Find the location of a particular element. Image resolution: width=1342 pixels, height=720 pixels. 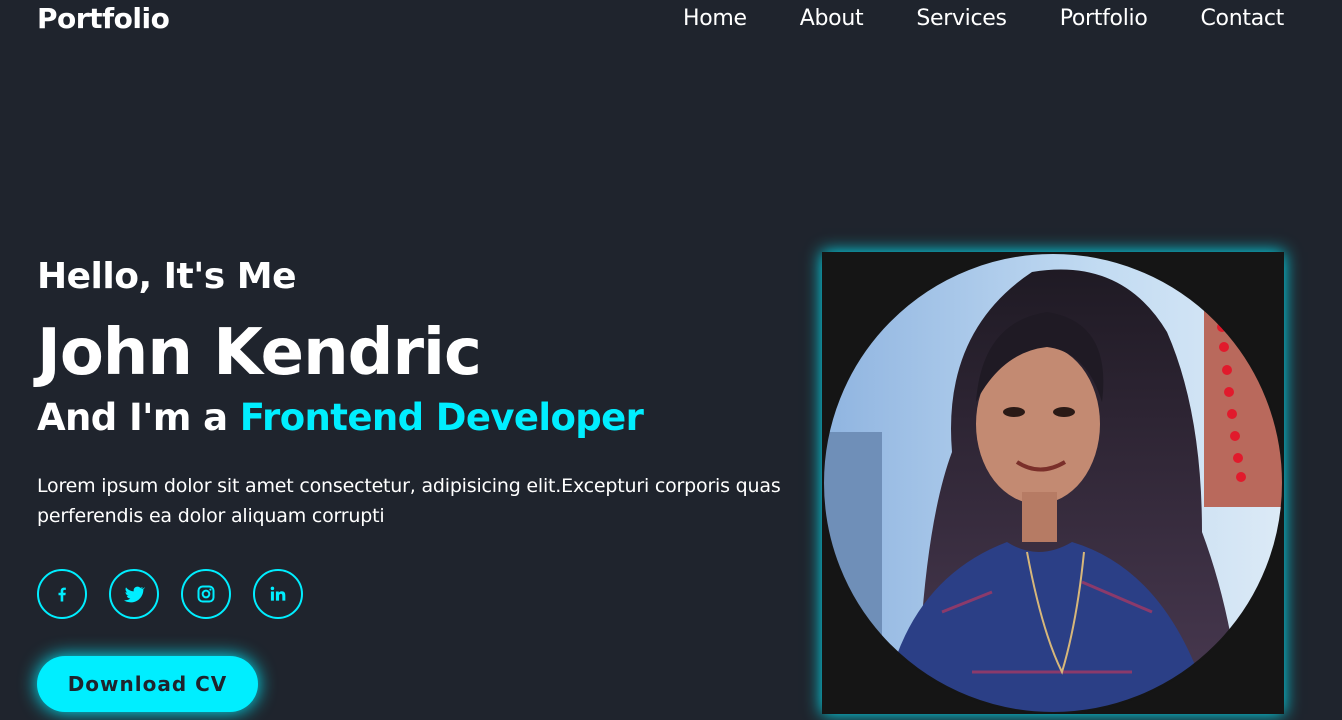

linkedin-icon is located at coordinates (278, 593).